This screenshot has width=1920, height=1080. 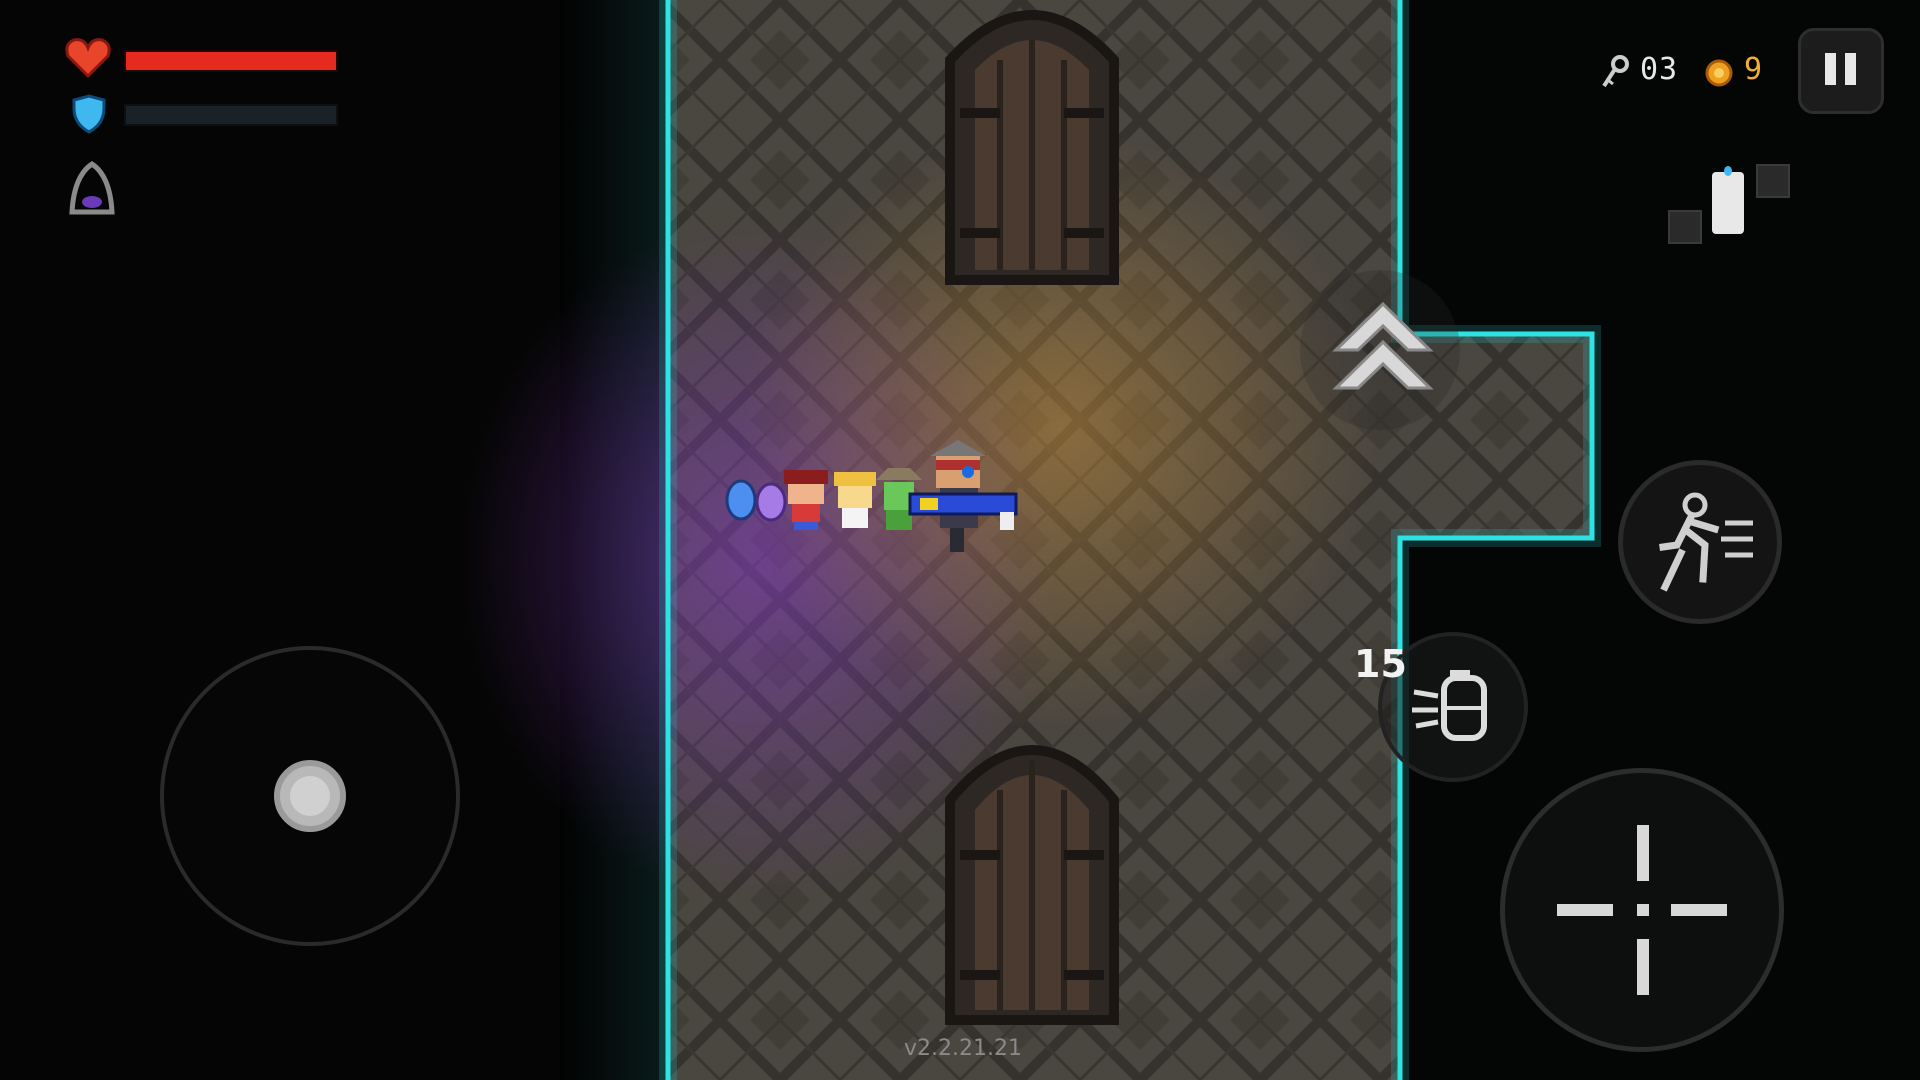 I want to click on crosshair-icon, so click(x=1642, y=910).